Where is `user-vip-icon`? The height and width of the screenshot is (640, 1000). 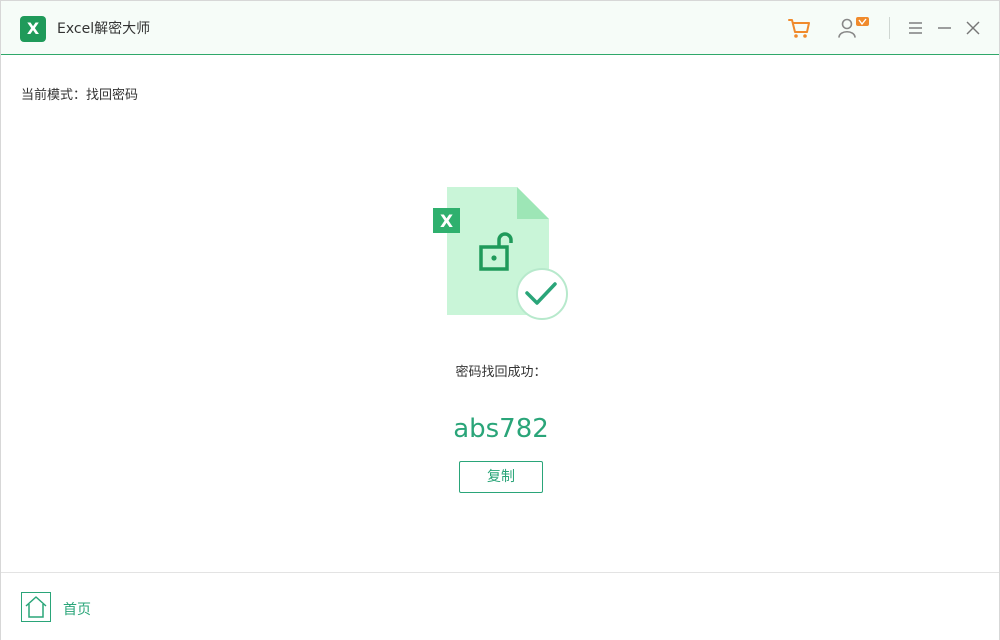 user-vip-icon is located at coordinates (853, 28).